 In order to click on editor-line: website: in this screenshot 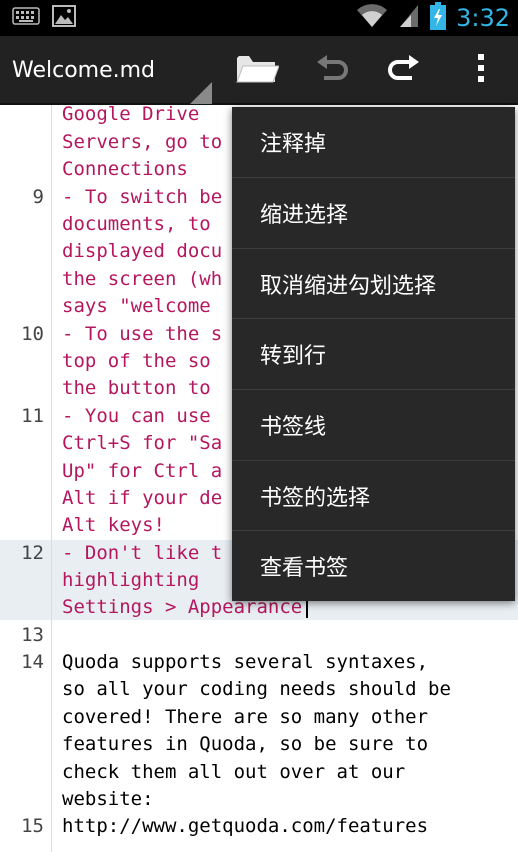, I will do `click(259, 799)`.